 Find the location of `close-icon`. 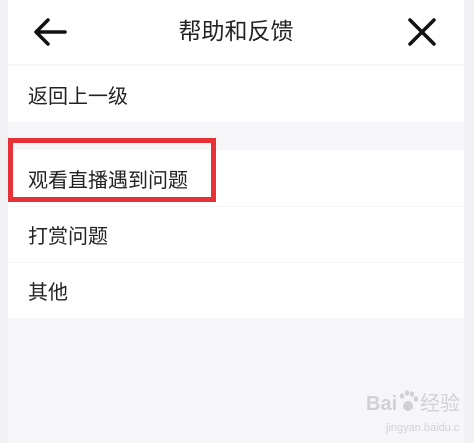

close-icon is located at coordinates (422, 32).